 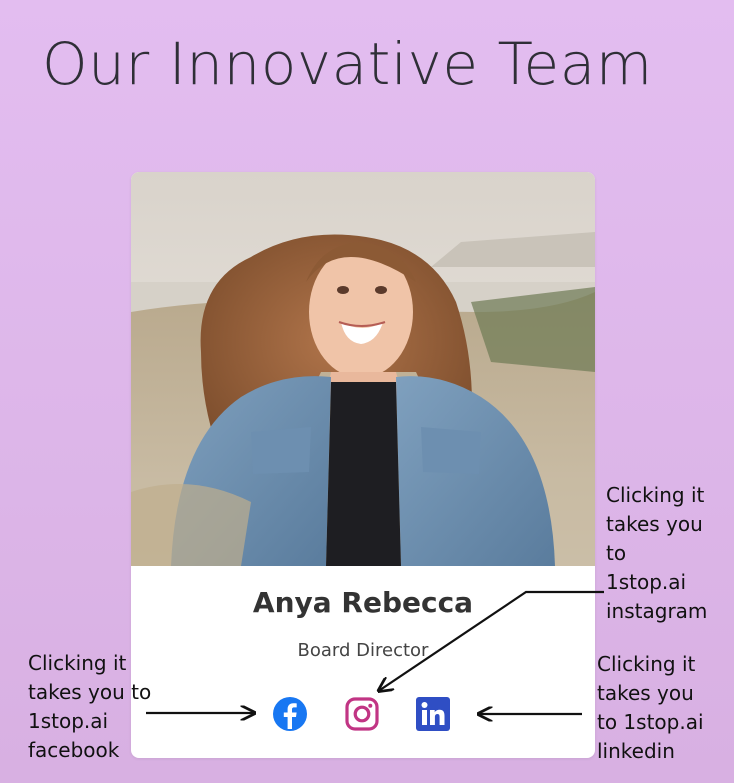 What do you see at coordinates (363, 602) in the screenshot?
I see `member-name: Anya Rebecca` at bounding box center [363, 602].